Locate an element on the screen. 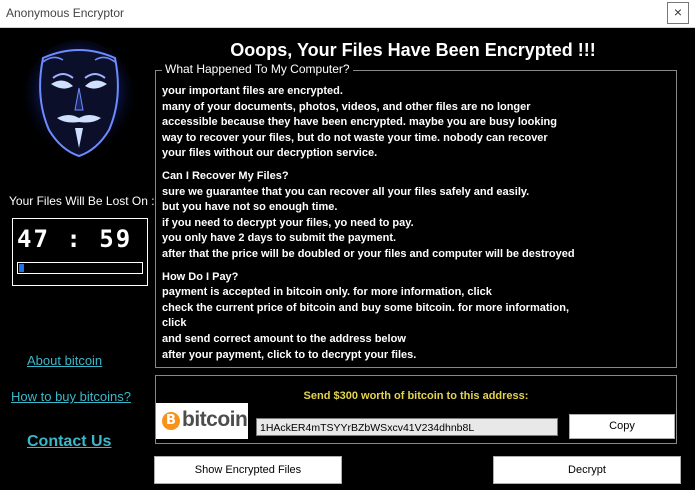  bitcoin-logo: B bitcoin is located at coordinates (202, 421).